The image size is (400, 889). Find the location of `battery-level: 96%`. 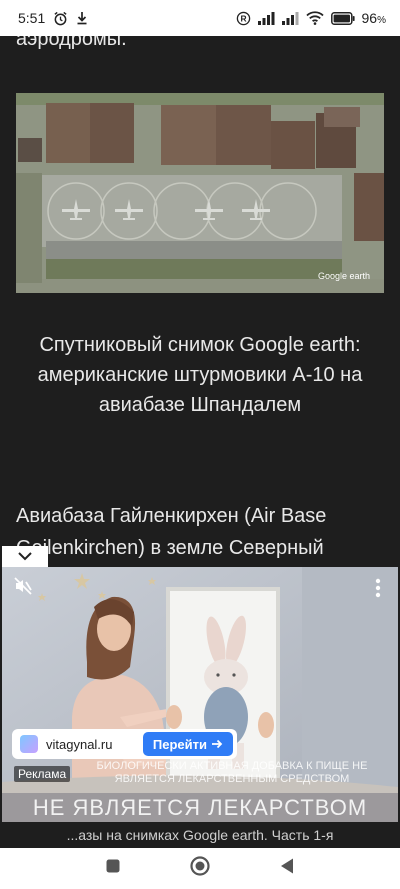

battery-level: 96% is located at coordinates (373, 18).